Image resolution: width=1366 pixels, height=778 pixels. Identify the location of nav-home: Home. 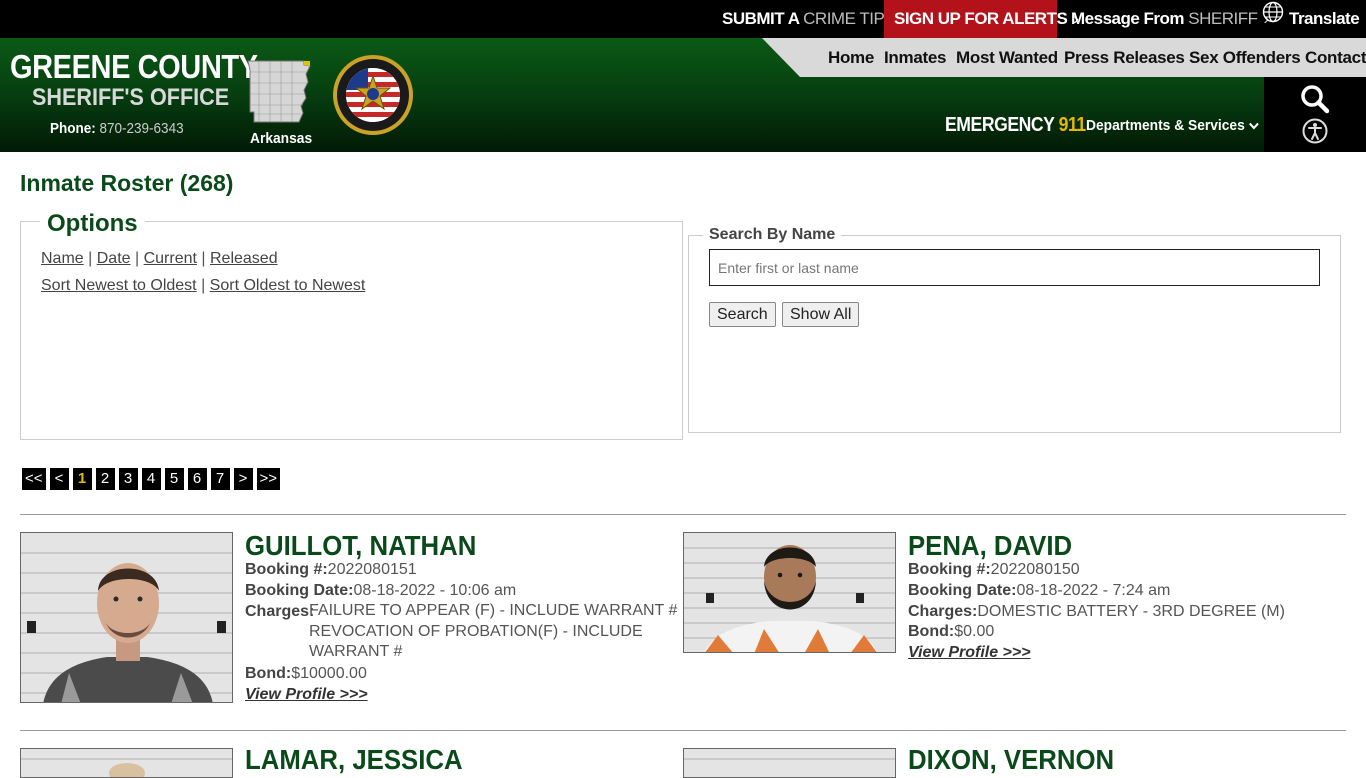
(851, 57).